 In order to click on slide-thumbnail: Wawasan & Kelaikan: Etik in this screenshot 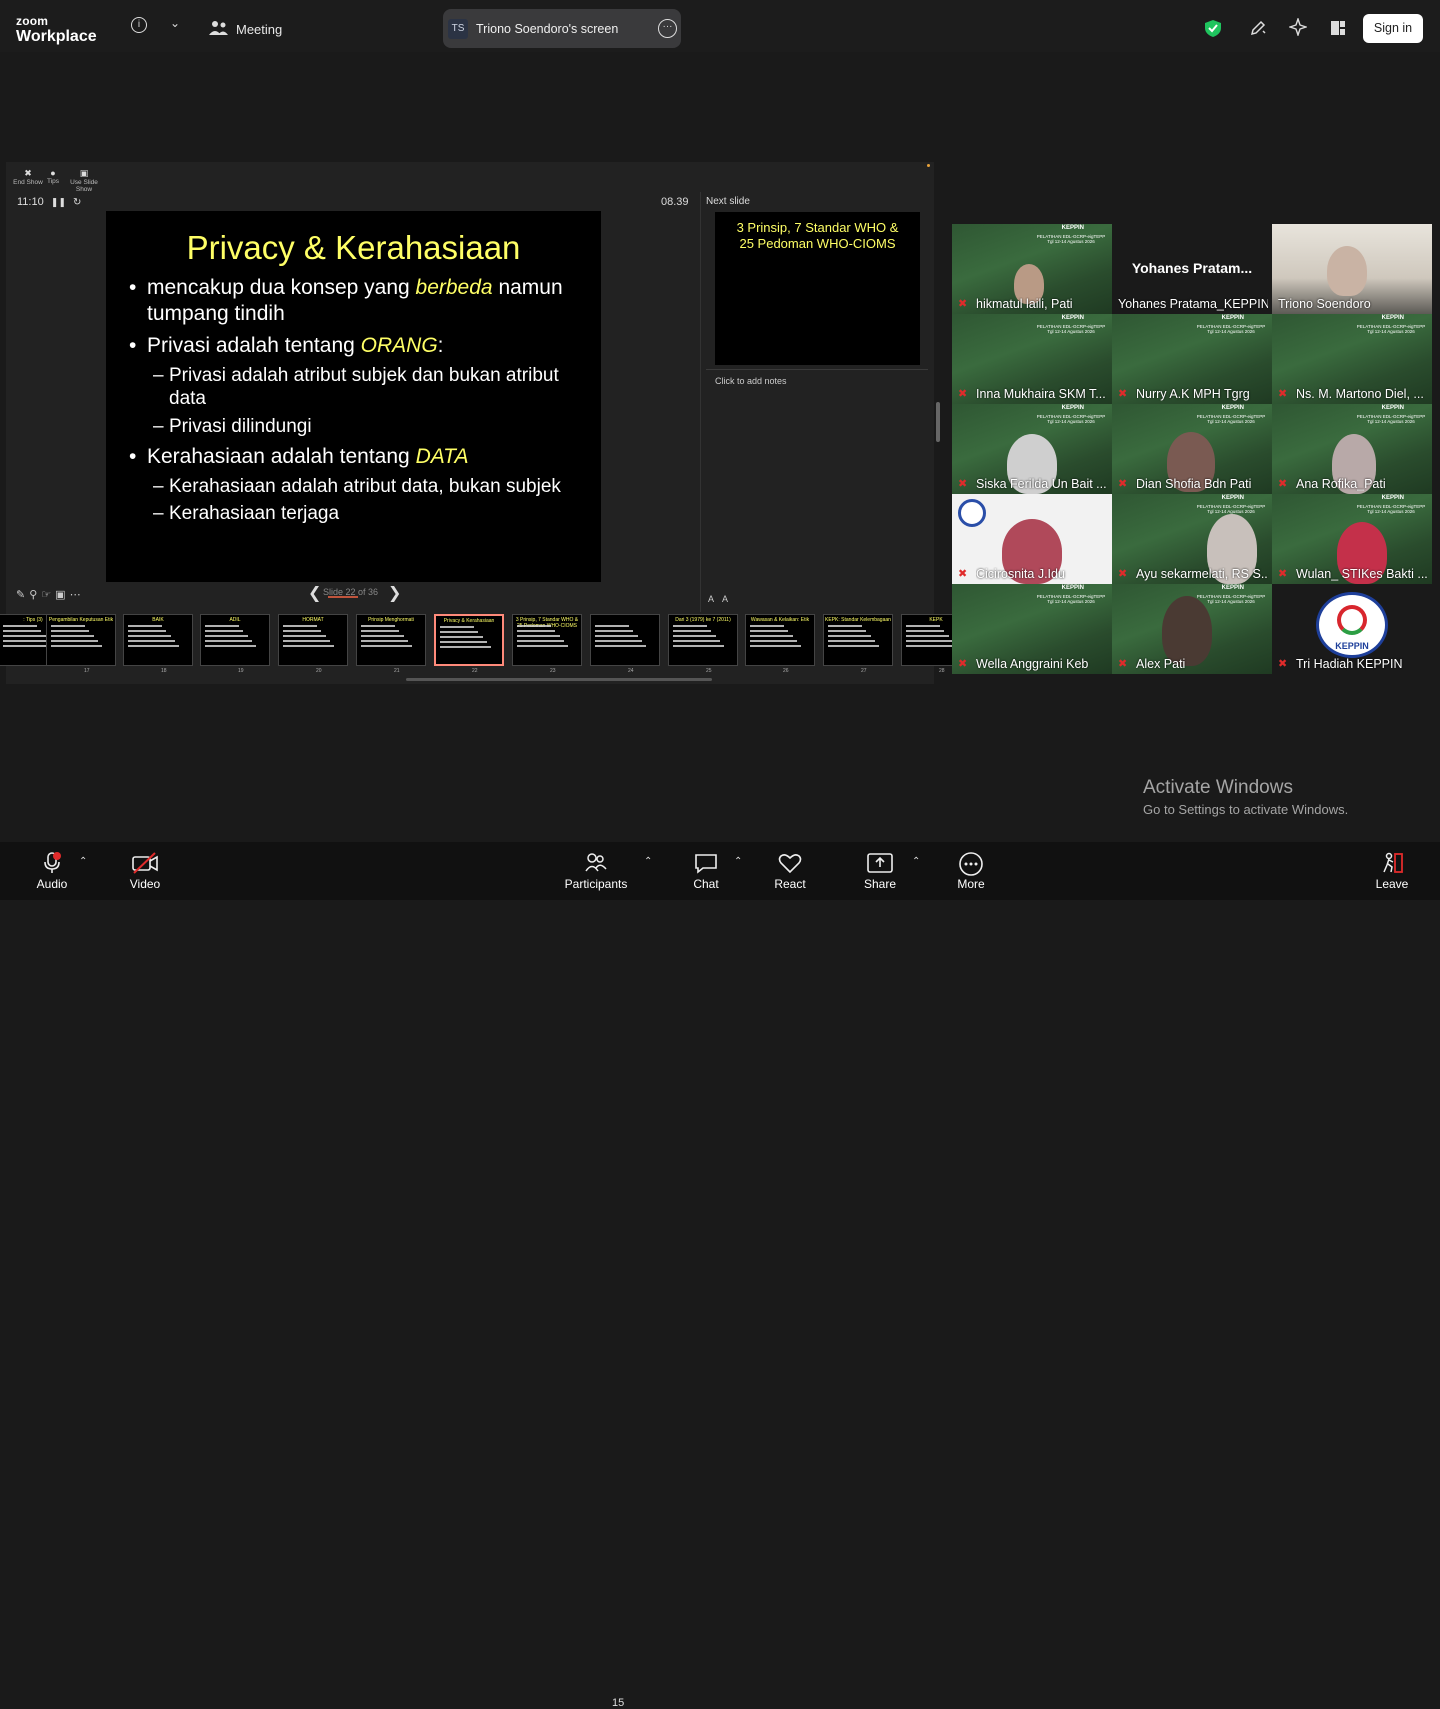, I will do `click(780, 640)`.